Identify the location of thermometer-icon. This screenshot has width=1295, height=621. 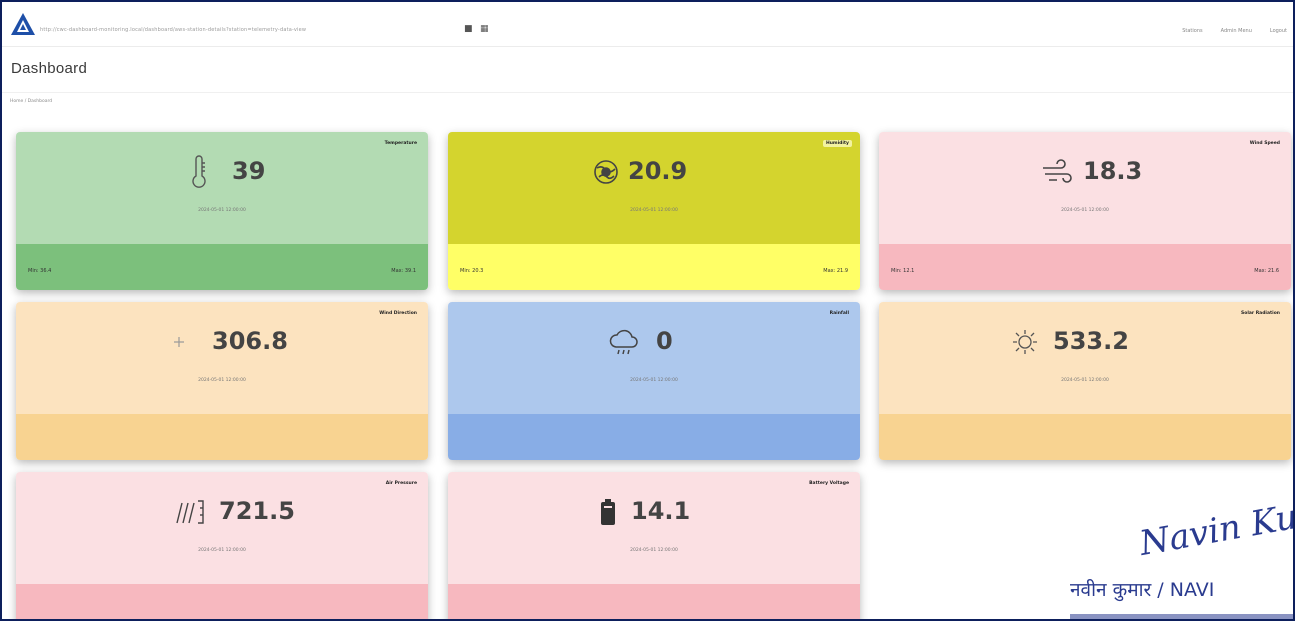
(199, 172).